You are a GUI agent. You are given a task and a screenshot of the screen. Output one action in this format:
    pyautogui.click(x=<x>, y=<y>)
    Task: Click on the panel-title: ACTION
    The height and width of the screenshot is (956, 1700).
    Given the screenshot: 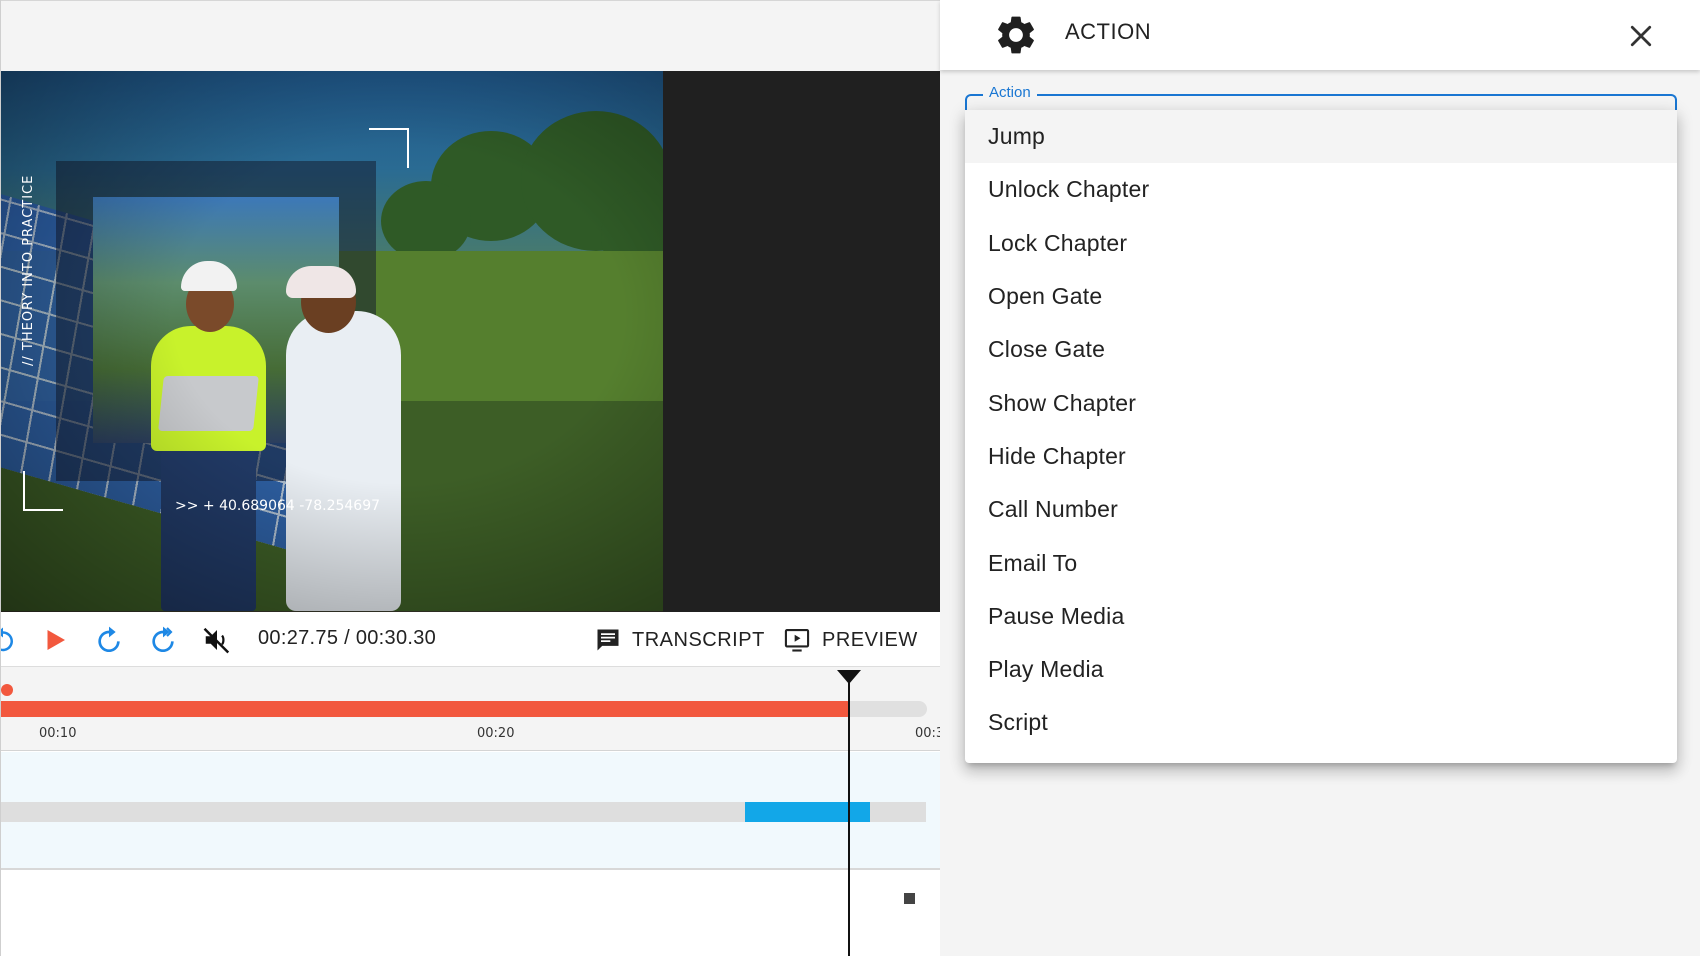 What is the action you would take?
    pyautogui.click(x=1108, y=31)
    